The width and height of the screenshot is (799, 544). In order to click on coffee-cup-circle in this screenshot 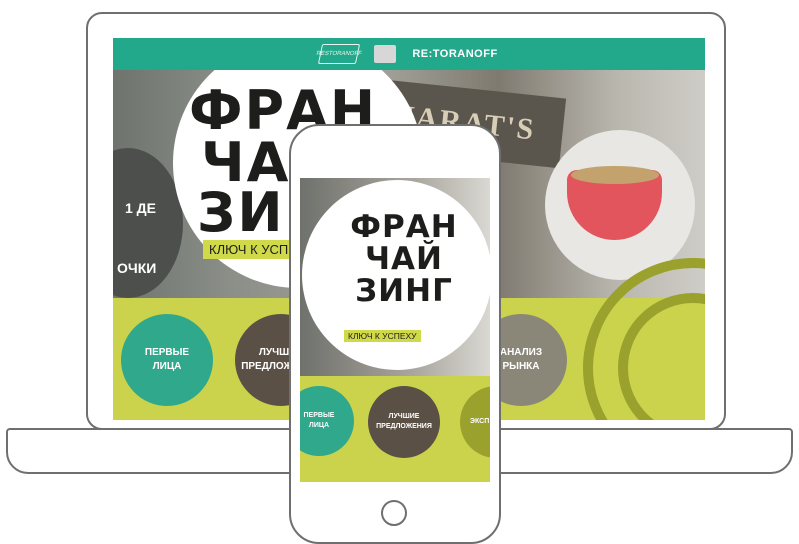, I will do `click(620, 205)`.